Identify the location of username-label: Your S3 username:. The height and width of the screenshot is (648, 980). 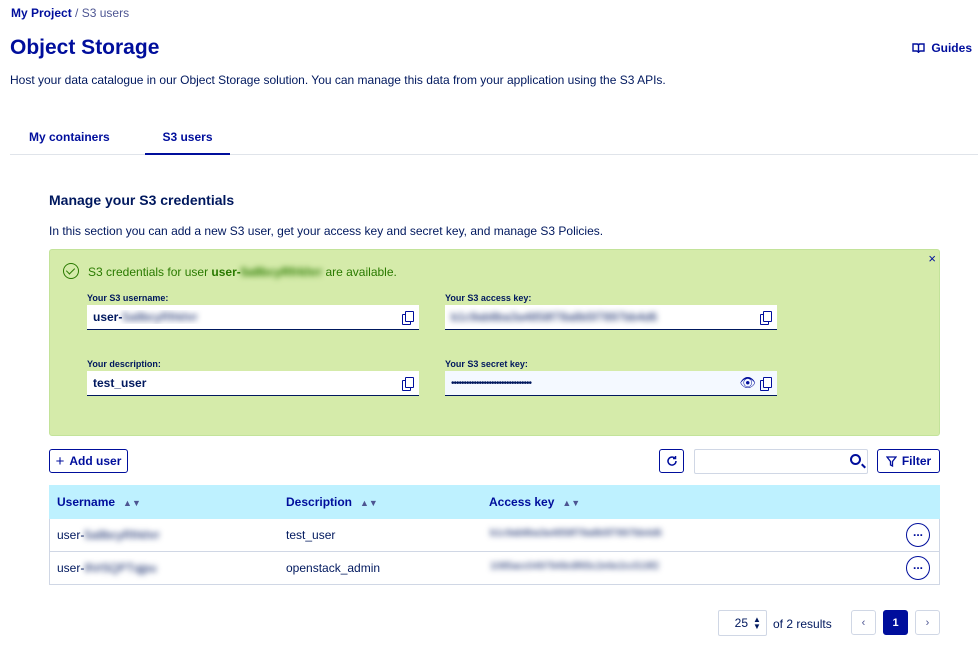
(128, 298).